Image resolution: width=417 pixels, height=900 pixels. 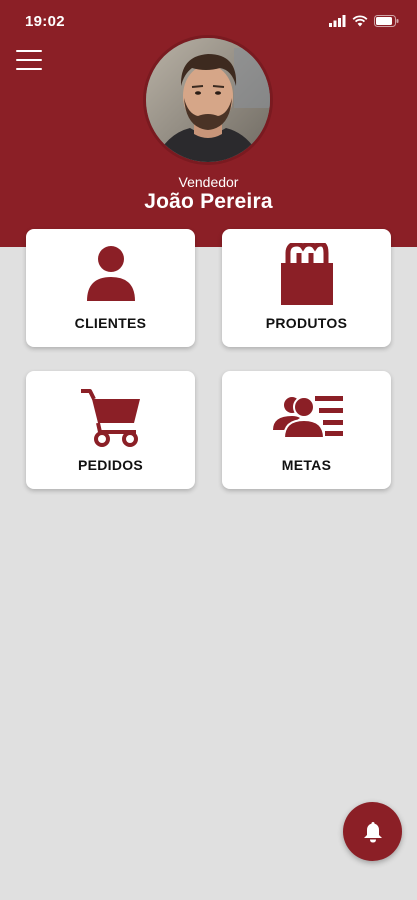 What do you see at coordinates (110, 465) in the screenshot?
I see `card-label: PEDIDOS` at bounding box center [110, 465].